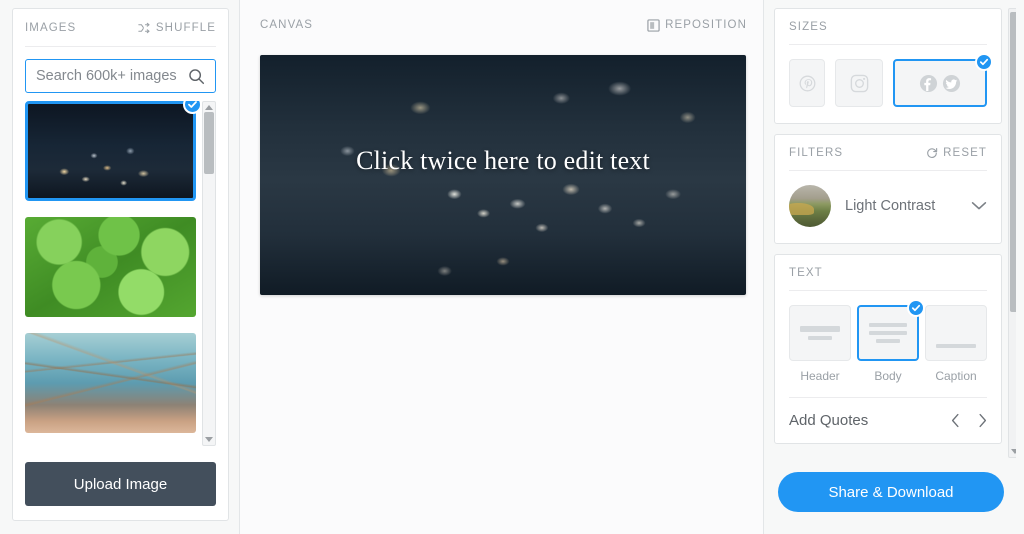 The height and width of the screenshot is (534, 1024). I want to click on text-title: TEXT, so click(806, 272).